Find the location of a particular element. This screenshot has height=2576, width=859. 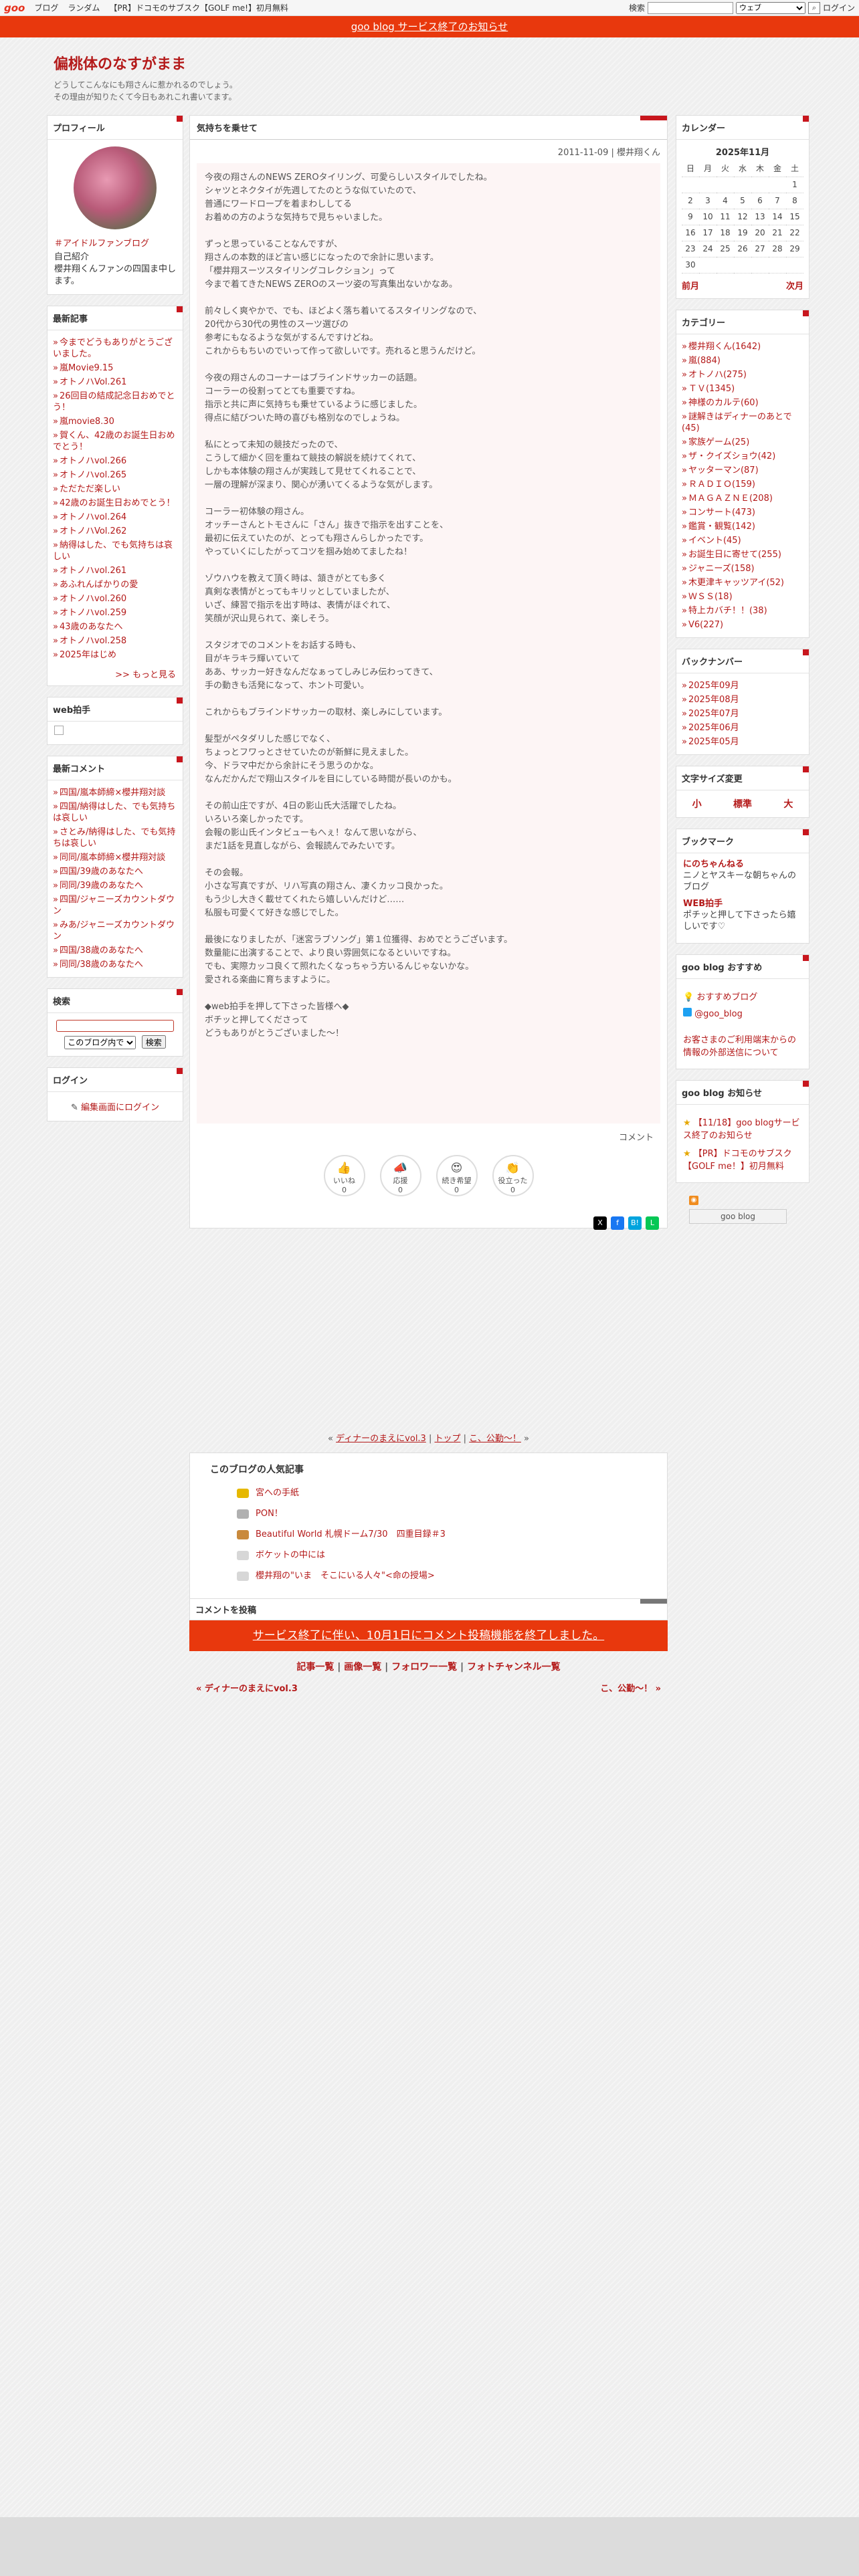

backnumber-item: » 2025年09月 is located at coordinates (742, 685).